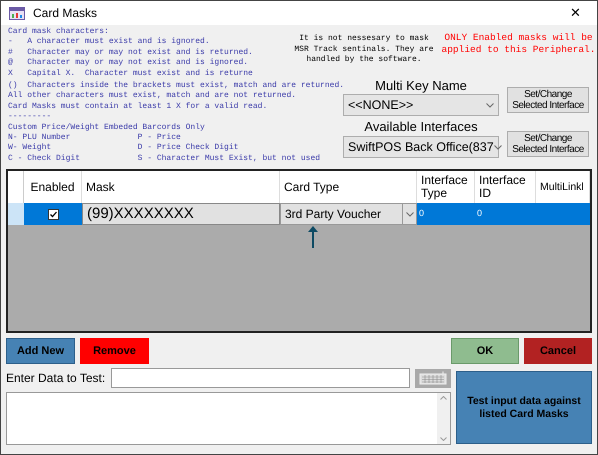  I want to click on interfaces-label: Available Interfaces, so click(421, 127).